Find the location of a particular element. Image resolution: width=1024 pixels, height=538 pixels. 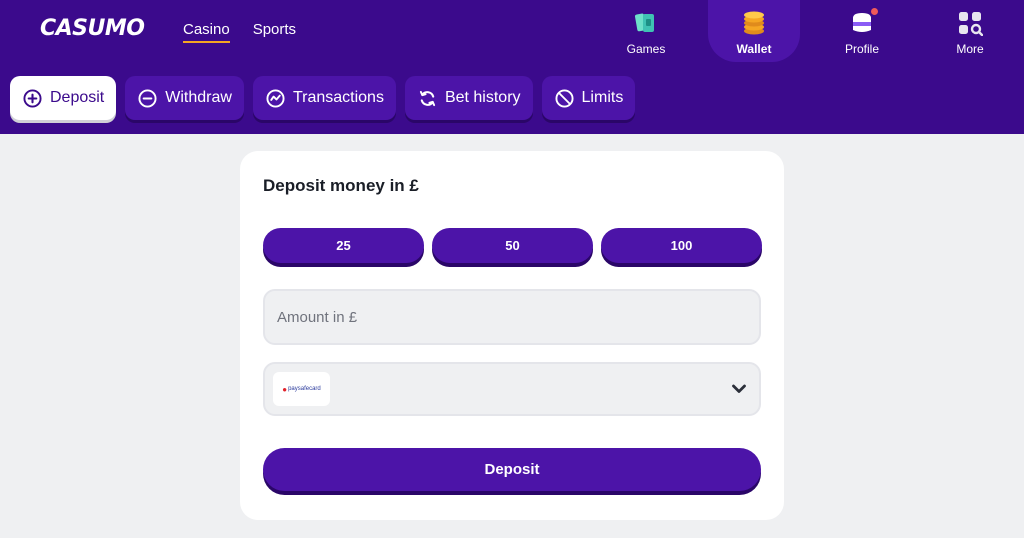

quick-amount-button: 100 is located at coordinates (681, 245).